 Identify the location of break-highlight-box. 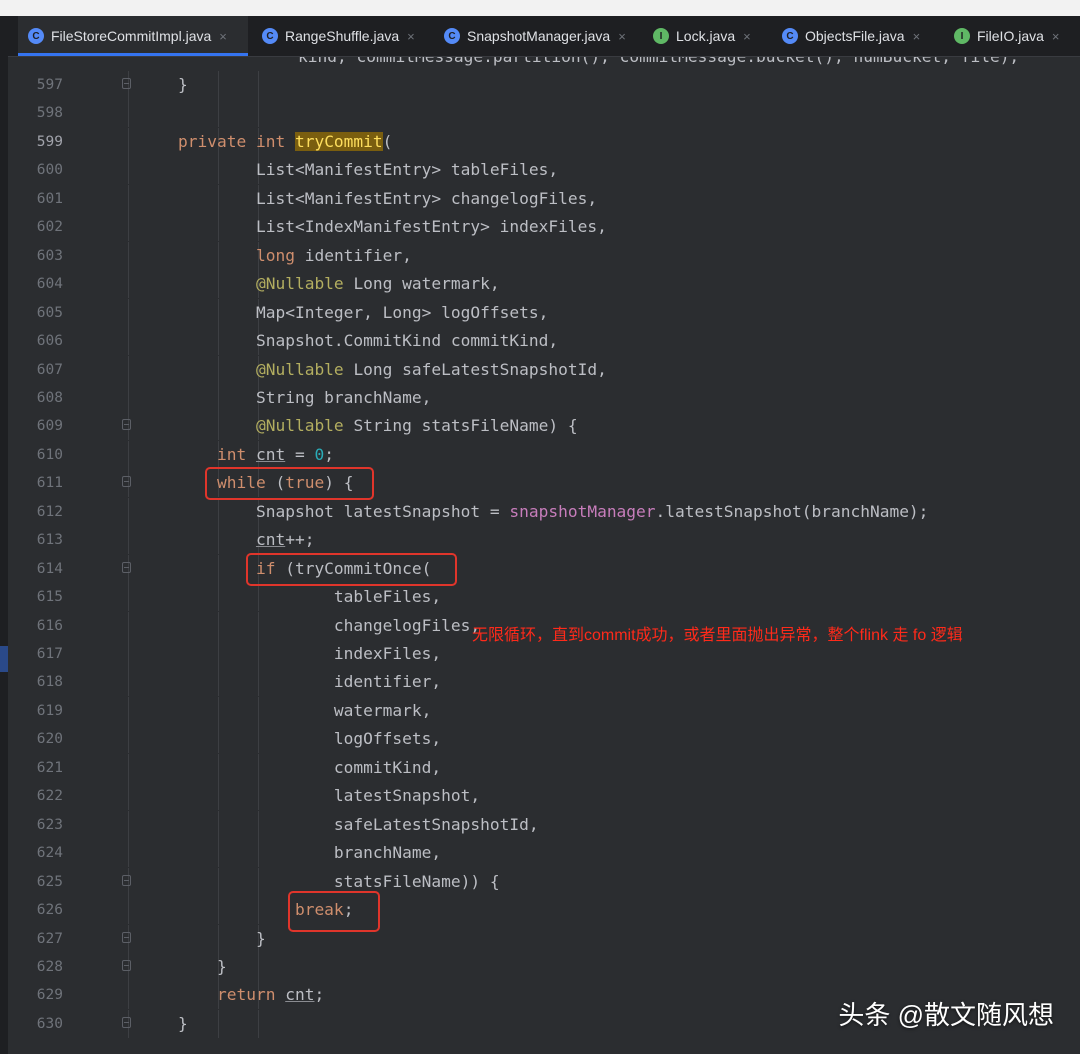
(334, 911).